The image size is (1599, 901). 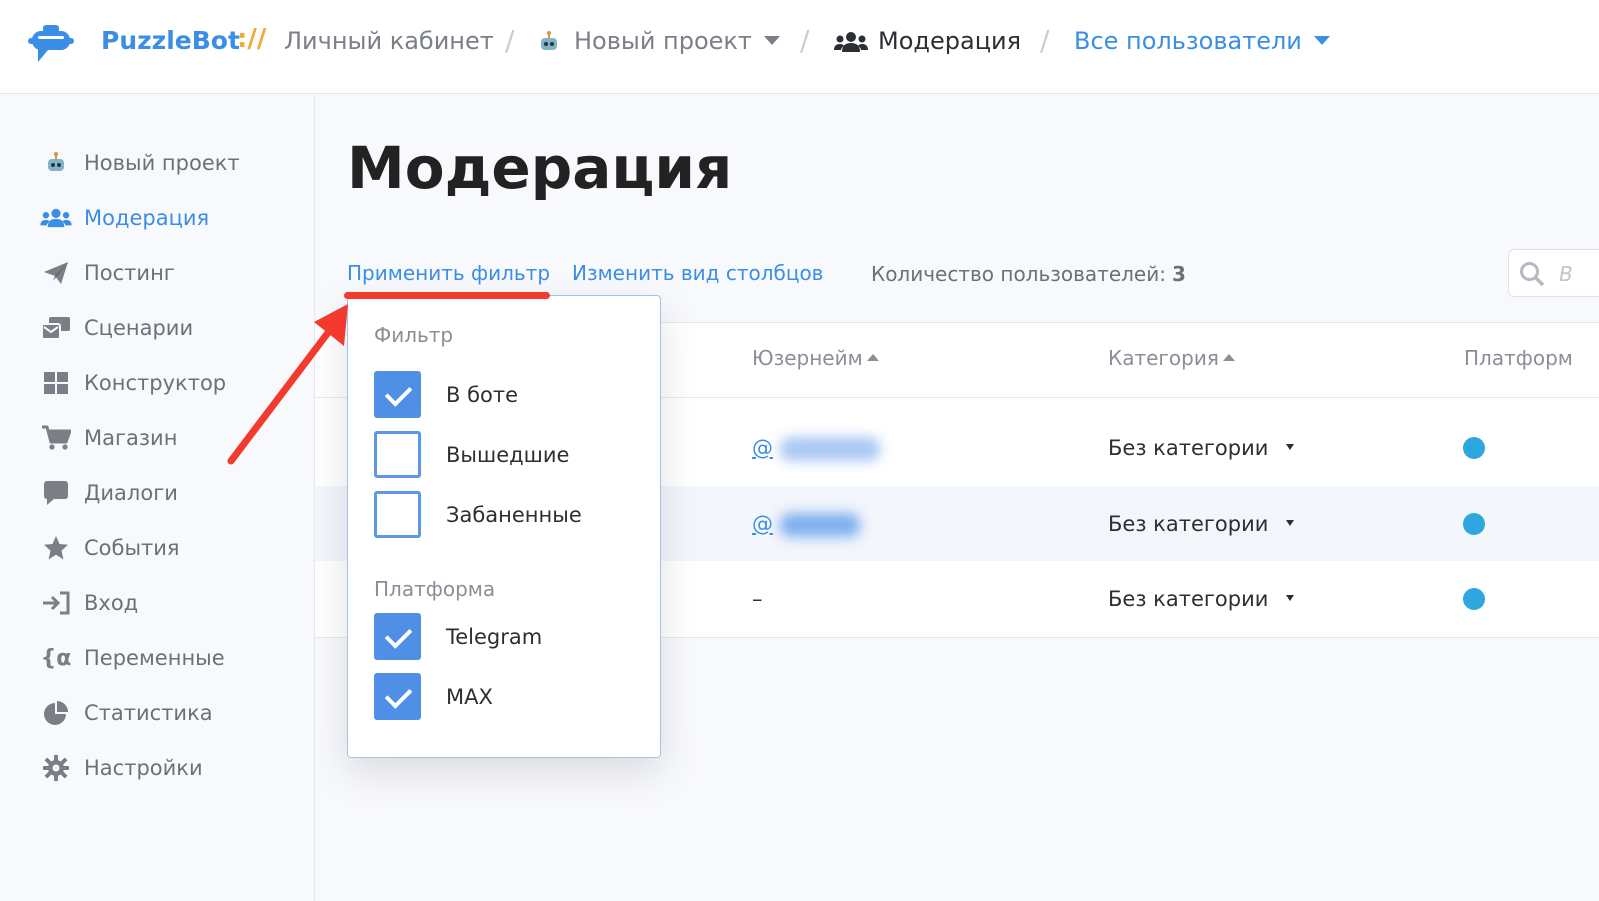 What do you see at coordinates (56, 548) in the screenshot?
I see `star-icon` at bounding box center [56, 548].